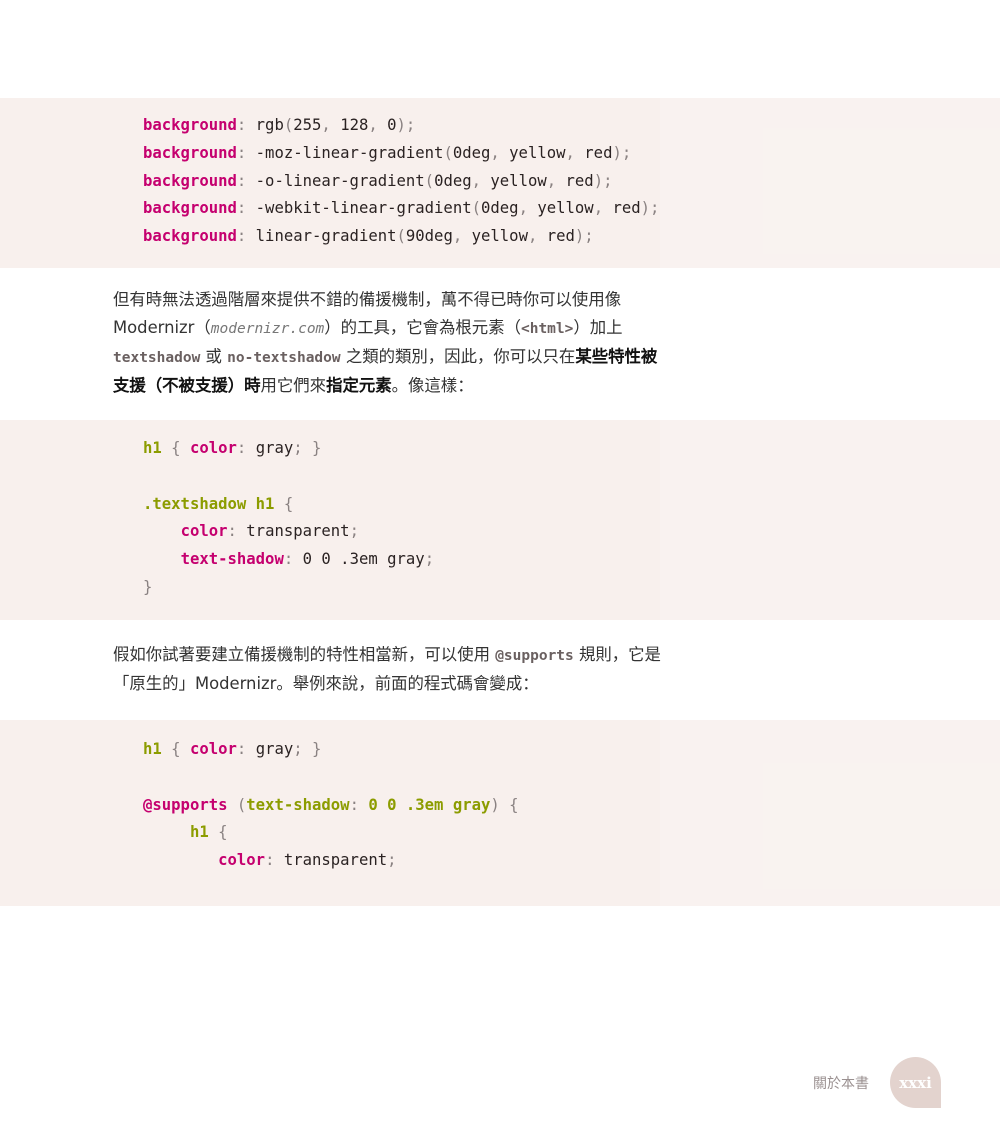 This screenshot has height=1133, width=1000. I want to click on code-value: 128, so click(354, 125).